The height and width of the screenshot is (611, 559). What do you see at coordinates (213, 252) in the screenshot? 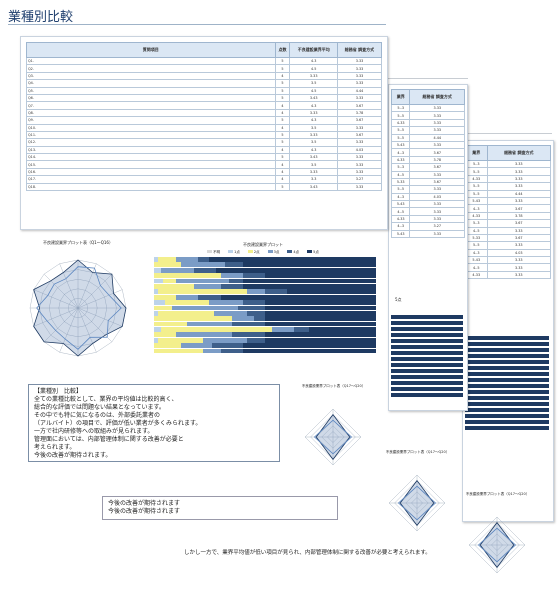
I see `legend-item: 不明` at bounding box center [213, 252].